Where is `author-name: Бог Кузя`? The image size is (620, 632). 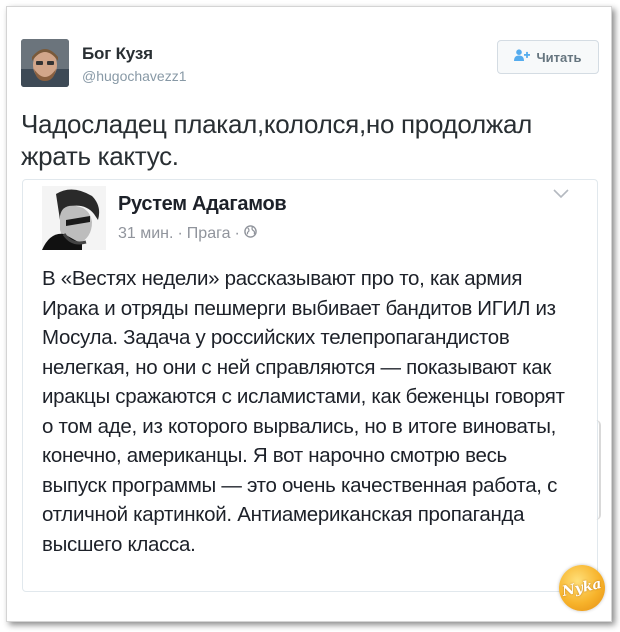
author-name: Бог Кузя is located at coordinates (117, 54).